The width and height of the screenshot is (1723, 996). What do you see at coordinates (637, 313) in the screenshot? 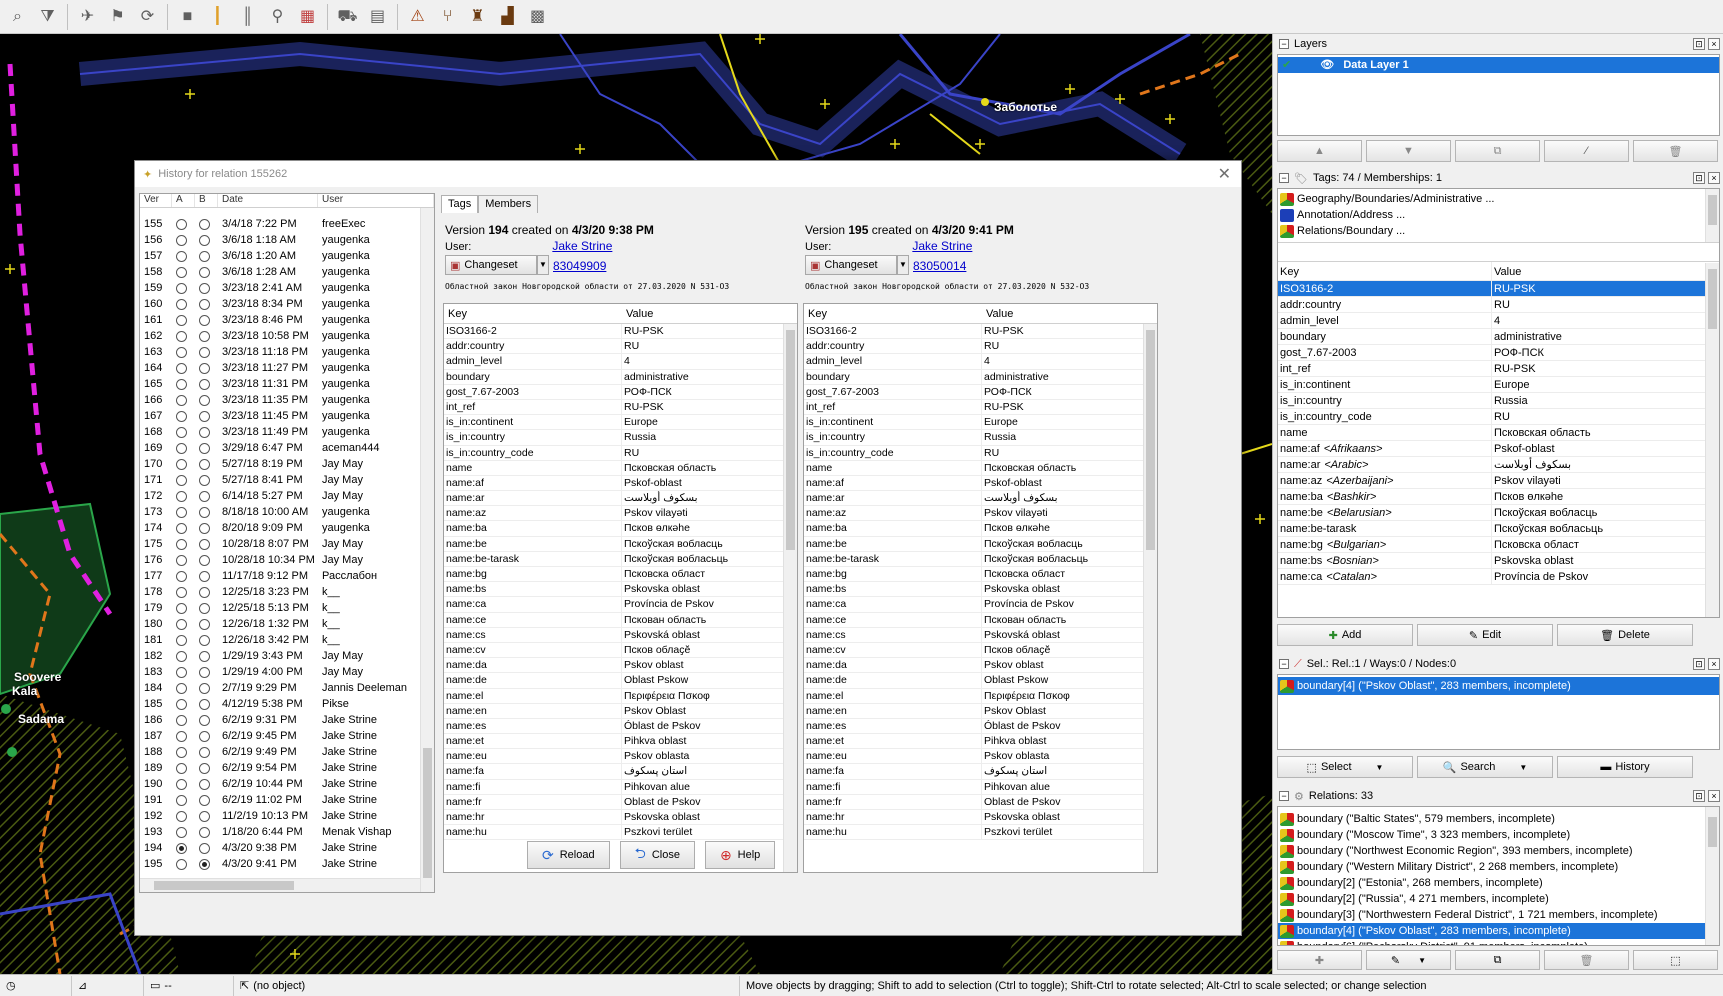
I see `value-header: Value` at bounding box center [637, 313].